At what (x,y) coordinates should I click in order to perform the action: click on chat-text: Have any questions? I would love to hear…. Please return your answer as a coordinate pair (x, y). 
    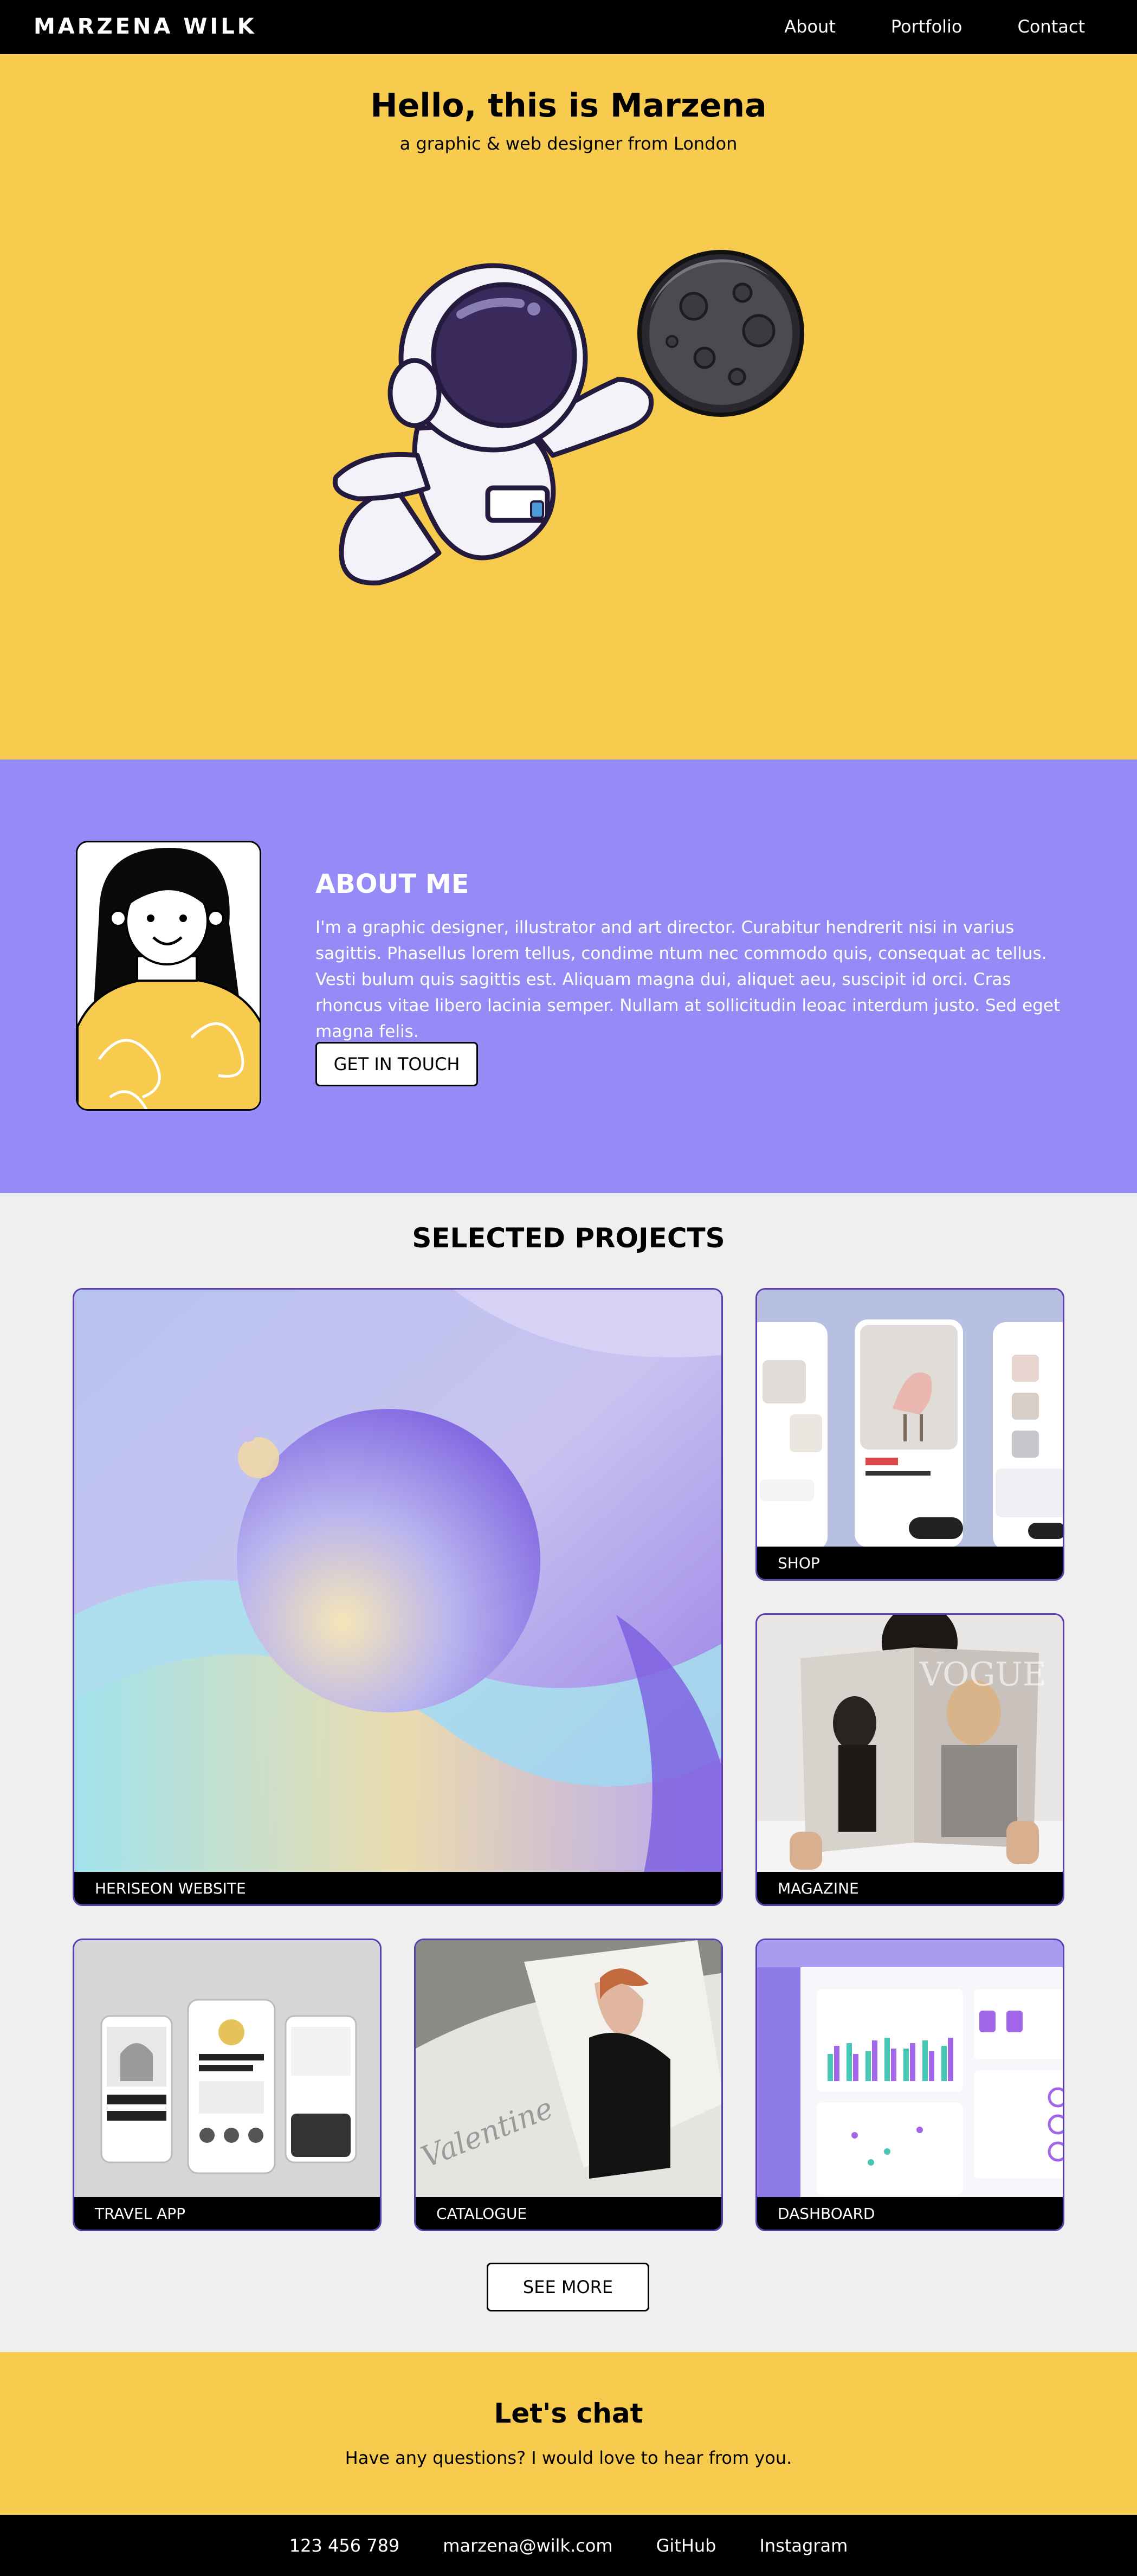
    Looking at the image, I should click on (568, 2458).